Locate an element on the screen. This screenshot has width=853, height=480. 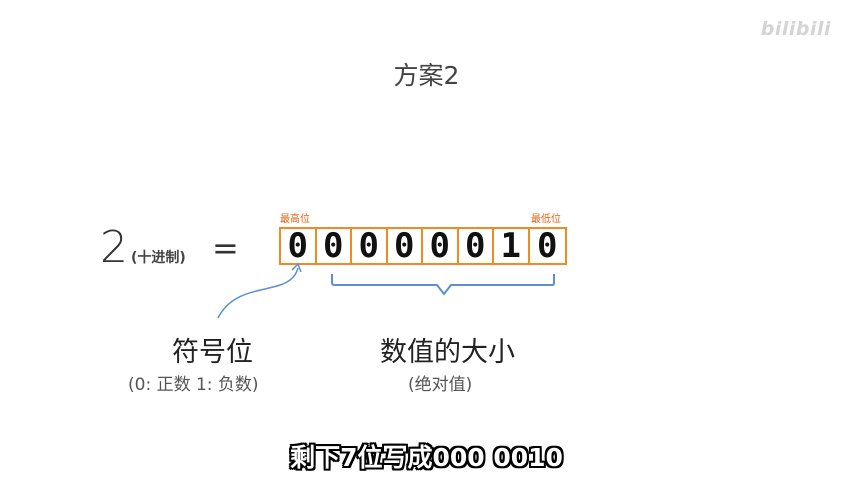
sign-bit-note: (0: 正数 1: 负数) is located at coordinates (193, 385).